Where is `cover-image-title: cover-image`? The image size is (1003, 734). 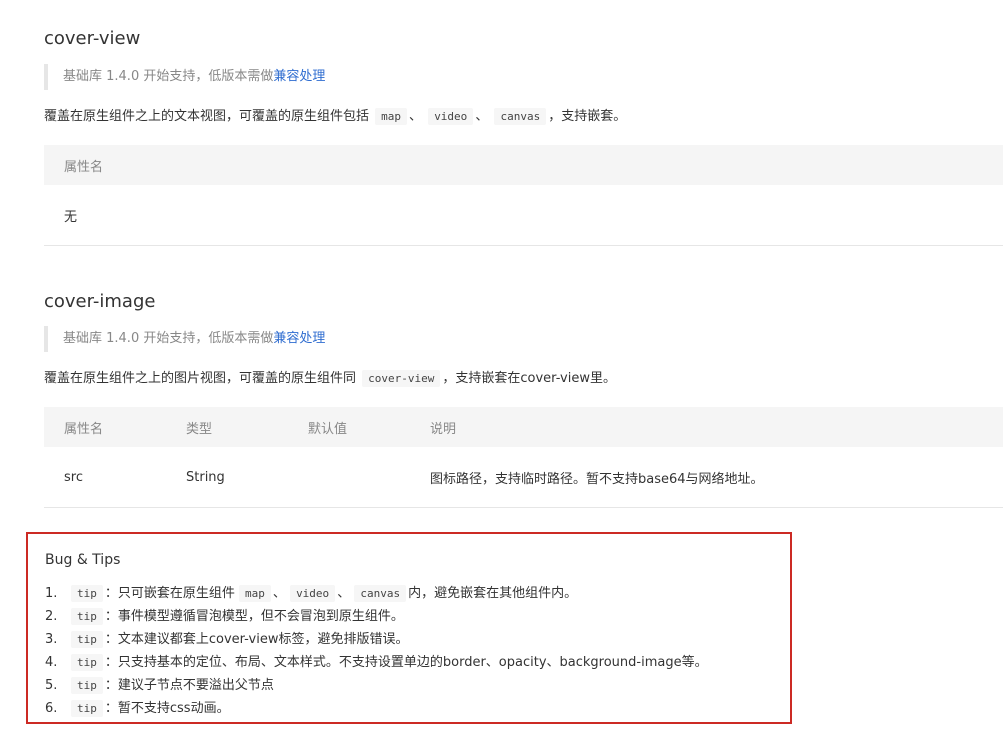
cover-image-title: cover-image is located at coordinates (100, 301).